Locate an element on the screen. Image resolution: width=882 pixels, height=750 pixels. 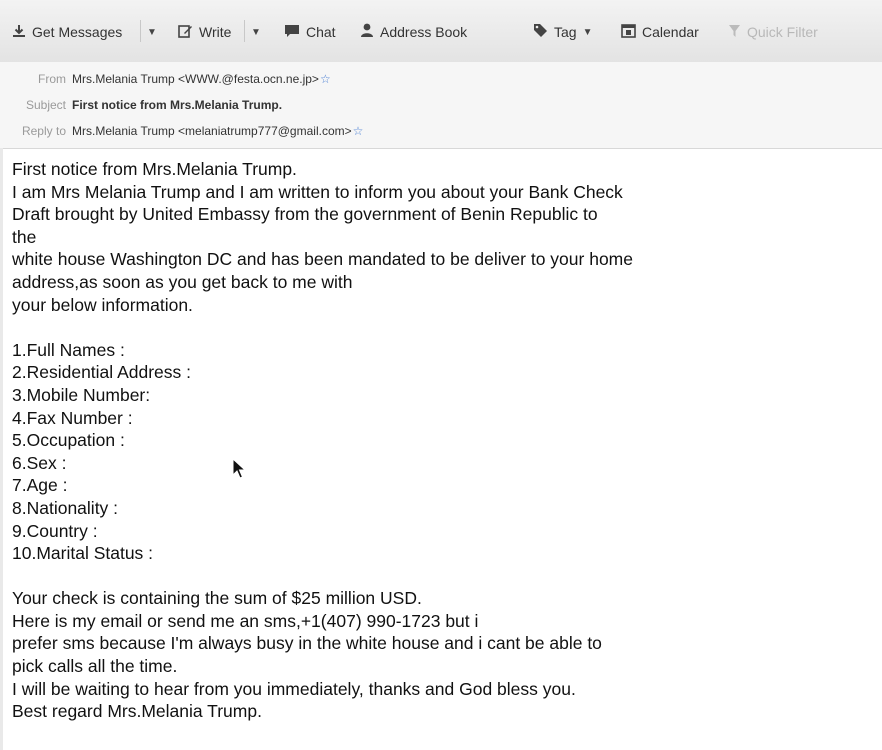
mouse-cursor-icon is located at coordinates (239, 468).